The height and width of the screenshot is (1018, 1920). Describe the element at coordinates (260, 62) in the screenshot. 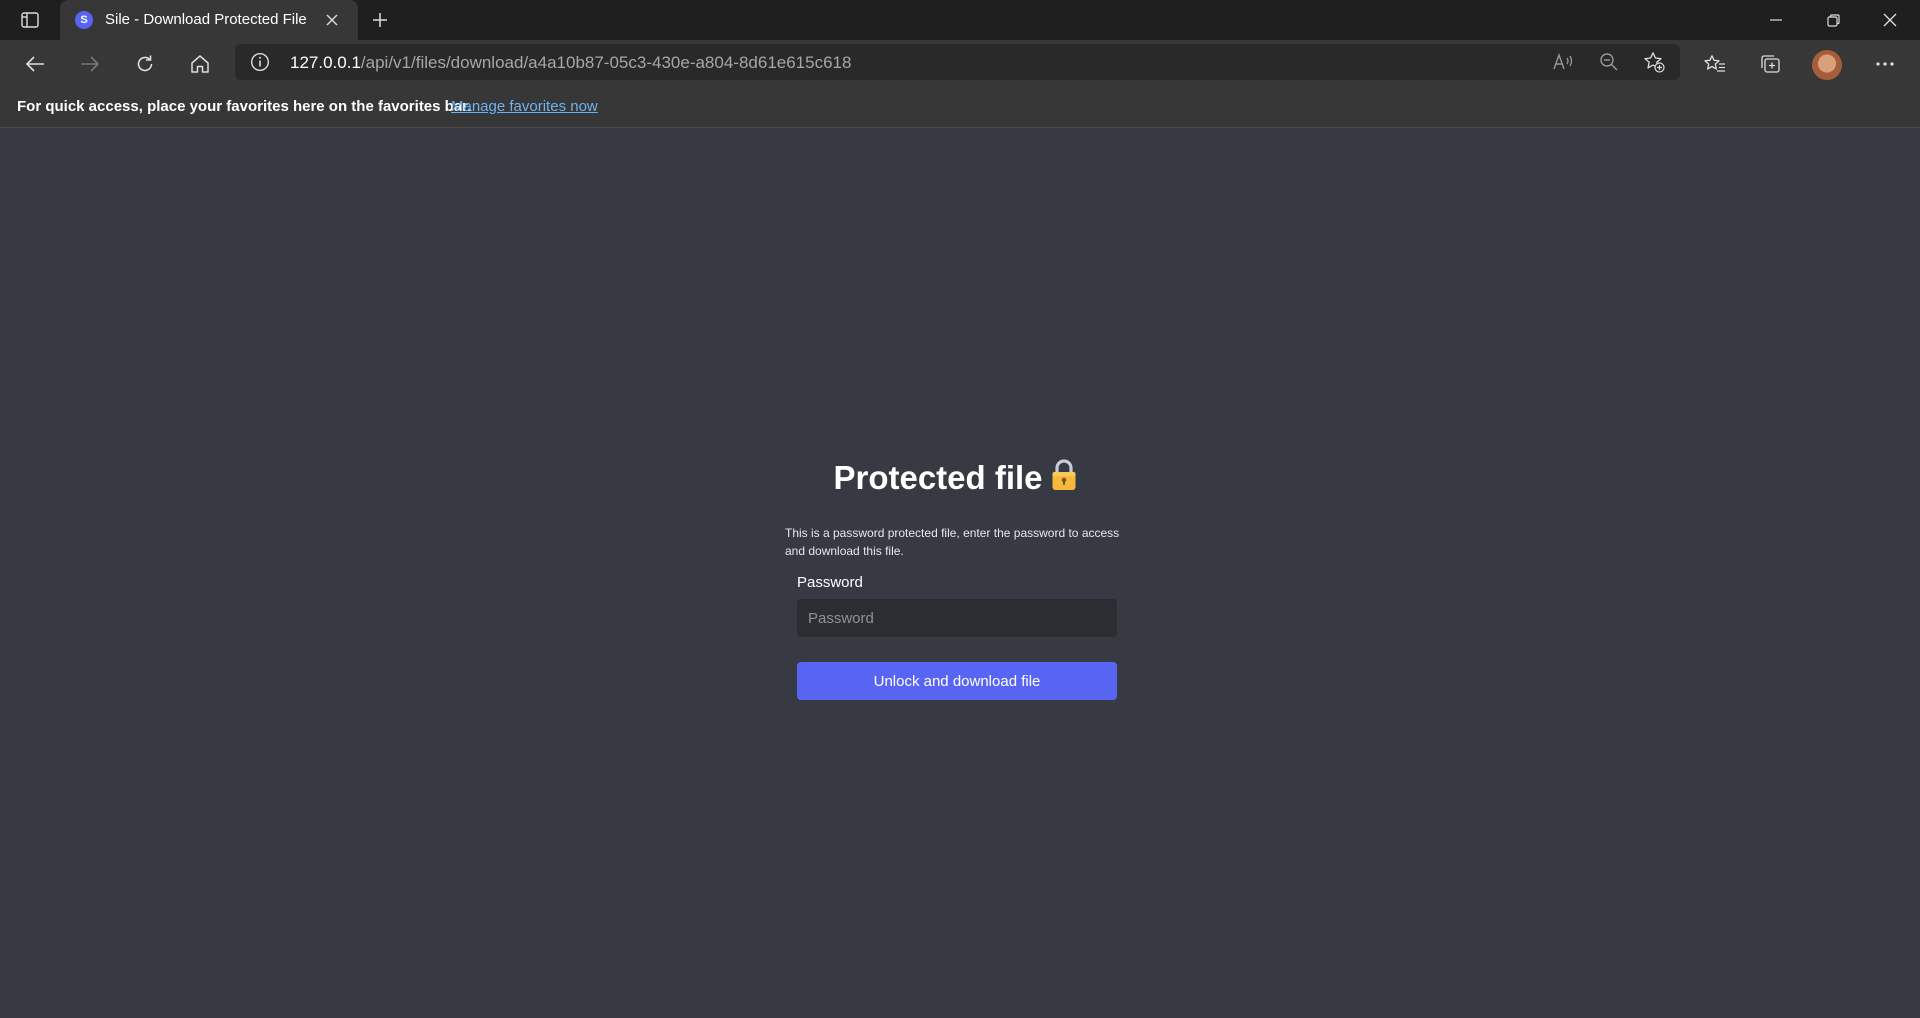

I see `info-icon` at that location.